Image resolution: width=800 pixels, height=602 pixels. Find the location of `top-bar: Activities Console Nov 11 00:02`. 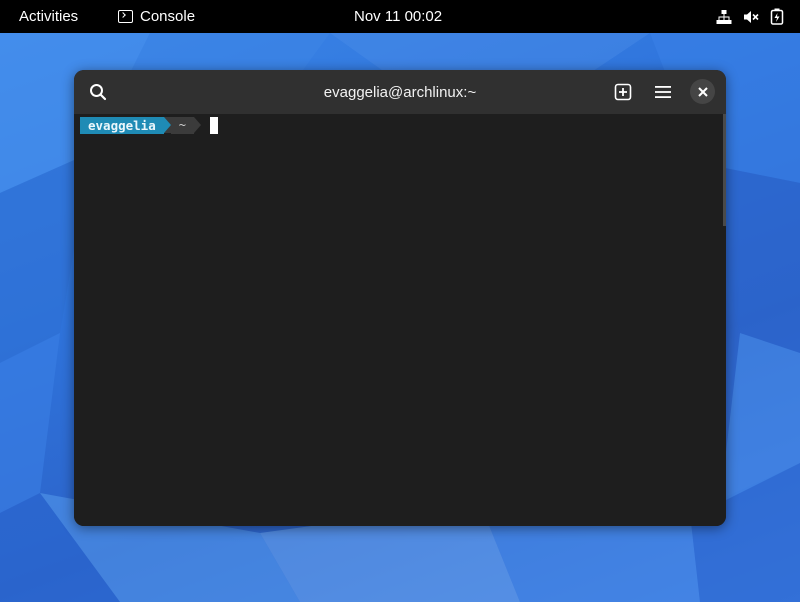

top-bar: Activities Console Nov 11 00:02 is located at coordinates (400, 16).